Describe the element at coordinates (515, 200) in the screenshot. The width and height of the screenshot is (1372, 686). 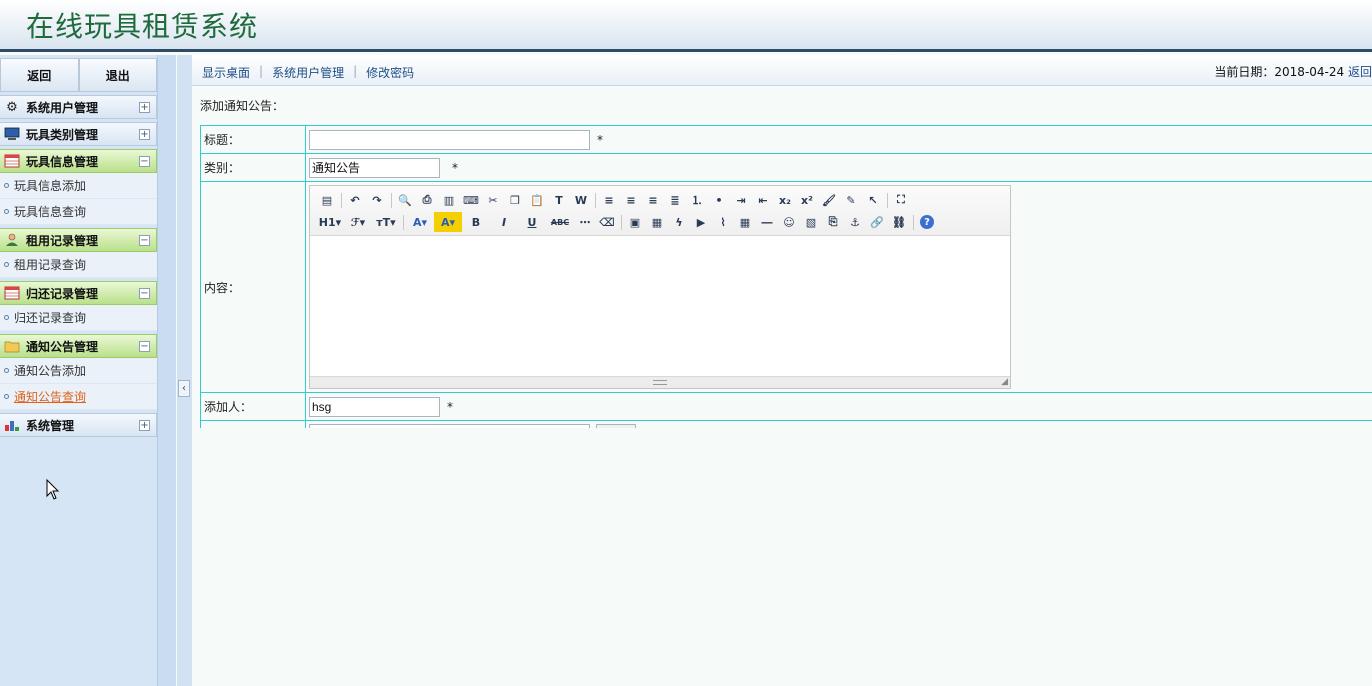
I see `copy-icon: ❐` at that location.